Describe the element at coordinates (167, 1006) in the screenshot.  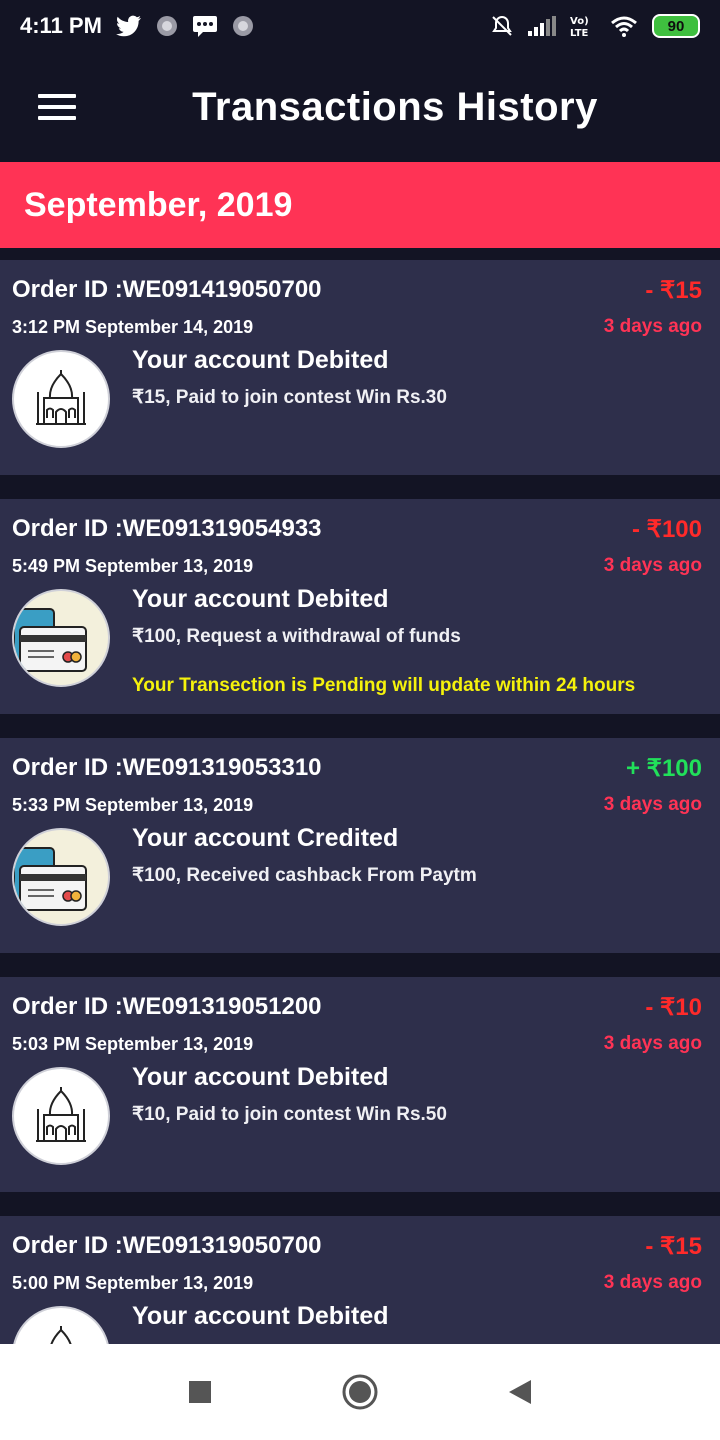
I see `order-id: Order ID :WE091319051200` at that location.